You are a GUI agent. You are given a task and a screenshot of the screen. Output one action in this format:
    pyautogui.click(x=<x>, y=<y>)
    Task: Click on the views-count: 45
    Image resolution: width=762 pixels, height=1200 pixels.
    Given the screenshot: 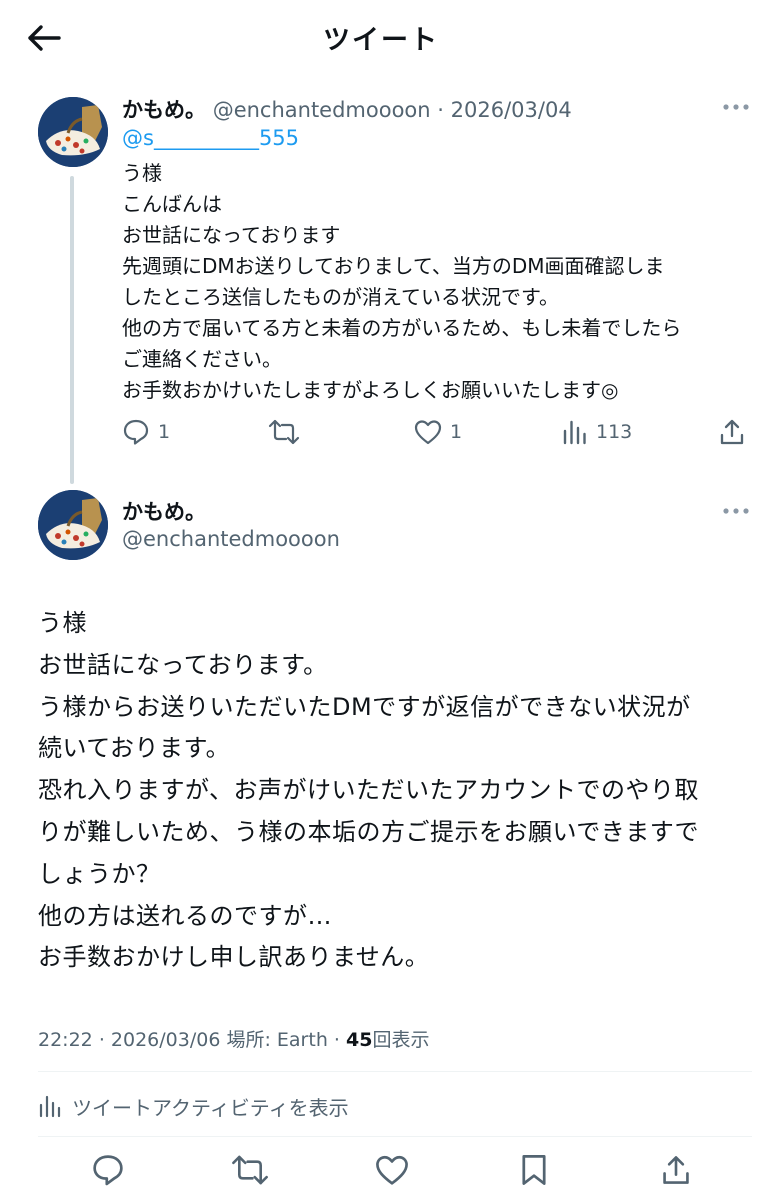 What is the action you would take?
    pyautogui.click(x=359, y=1040)
    